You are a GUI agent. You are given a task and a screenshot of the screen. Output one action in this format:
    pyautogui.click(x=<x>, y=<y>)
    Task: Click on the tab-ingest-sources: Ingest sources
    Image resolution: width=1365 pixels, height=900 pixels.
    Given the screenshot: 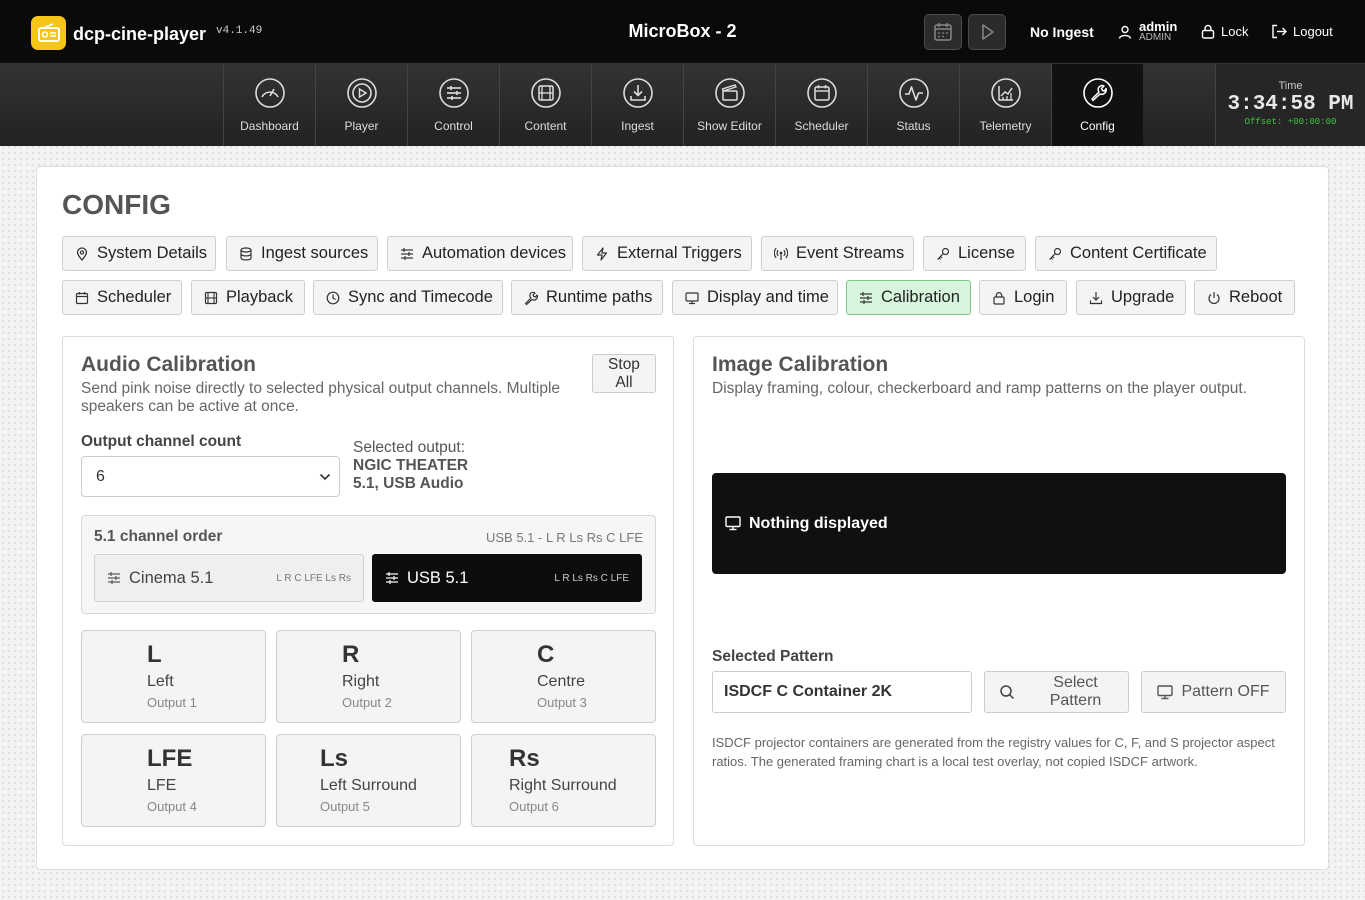 What is the action you would take?
    pyautogui.click(x=302, y=253)
    